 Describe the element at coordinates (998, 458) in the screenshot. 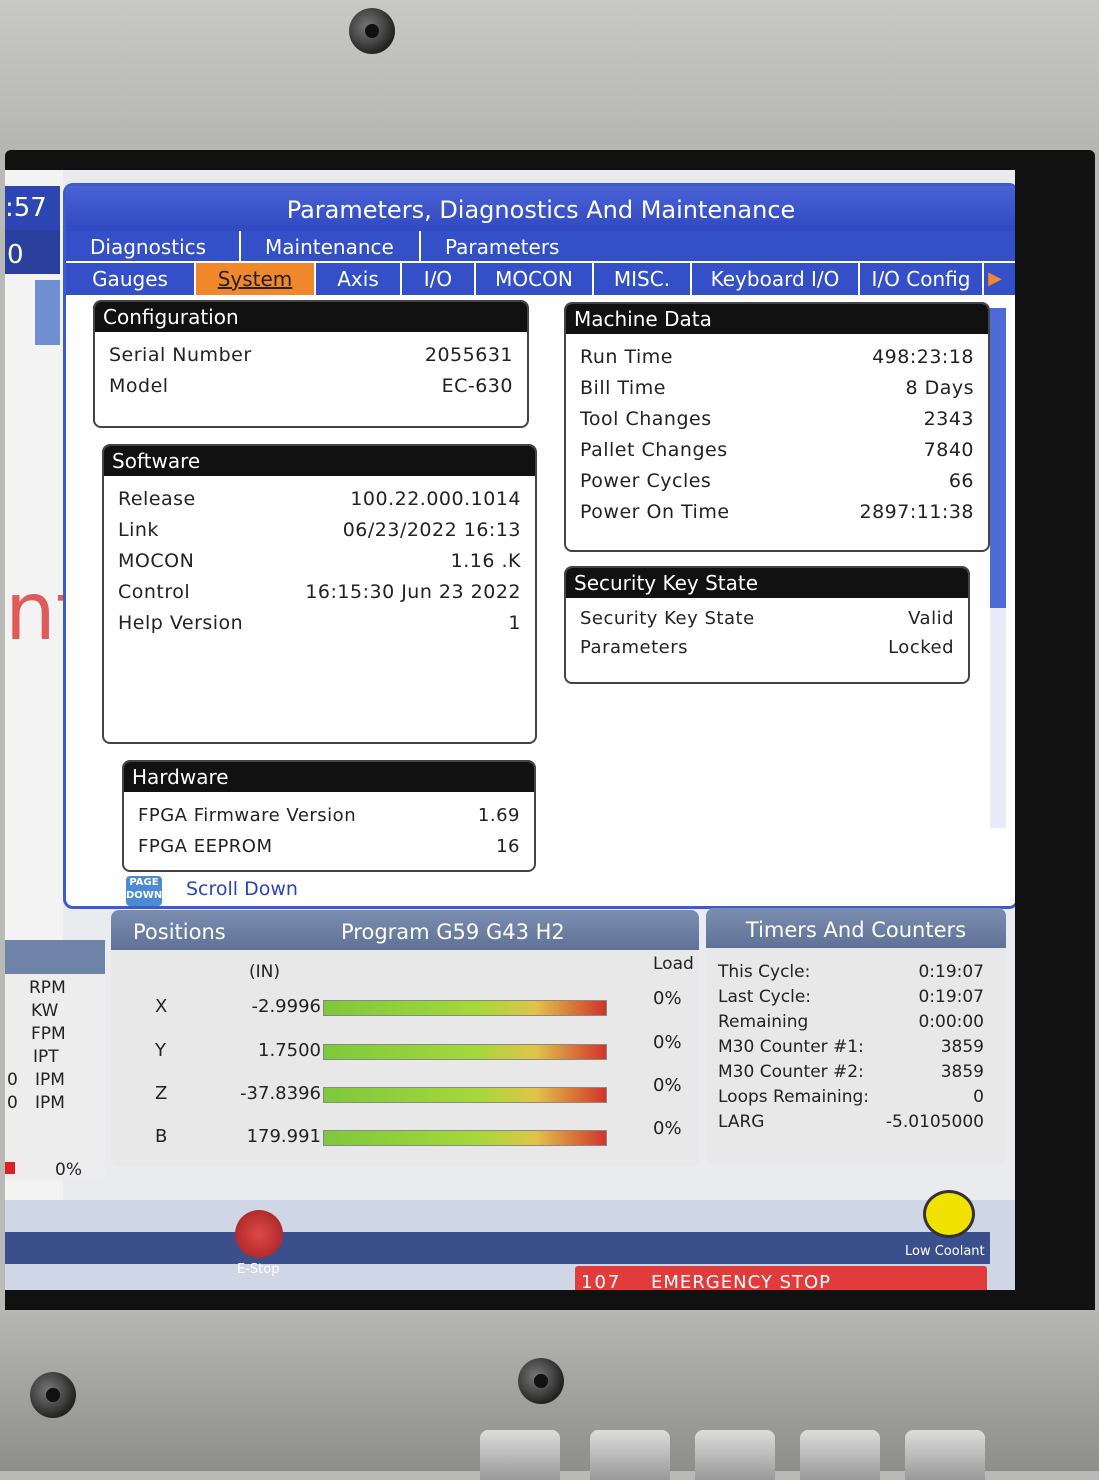

I see `scrollbar-thumb` at that location.